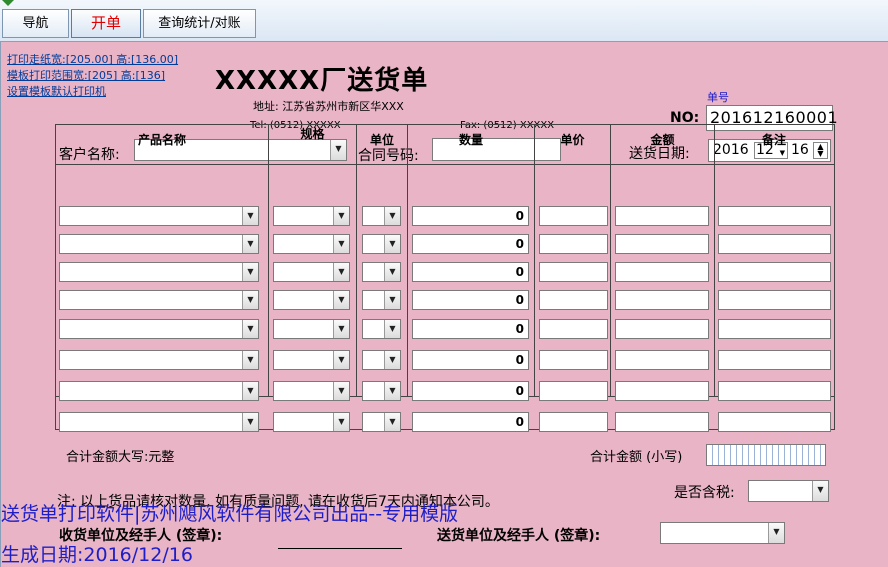 This screenshot has width=888, height=567. Describe the element at coordinates (199, 23) in the screenshot. I see `tab-query-statistics: 查询统计/对账` at that location.